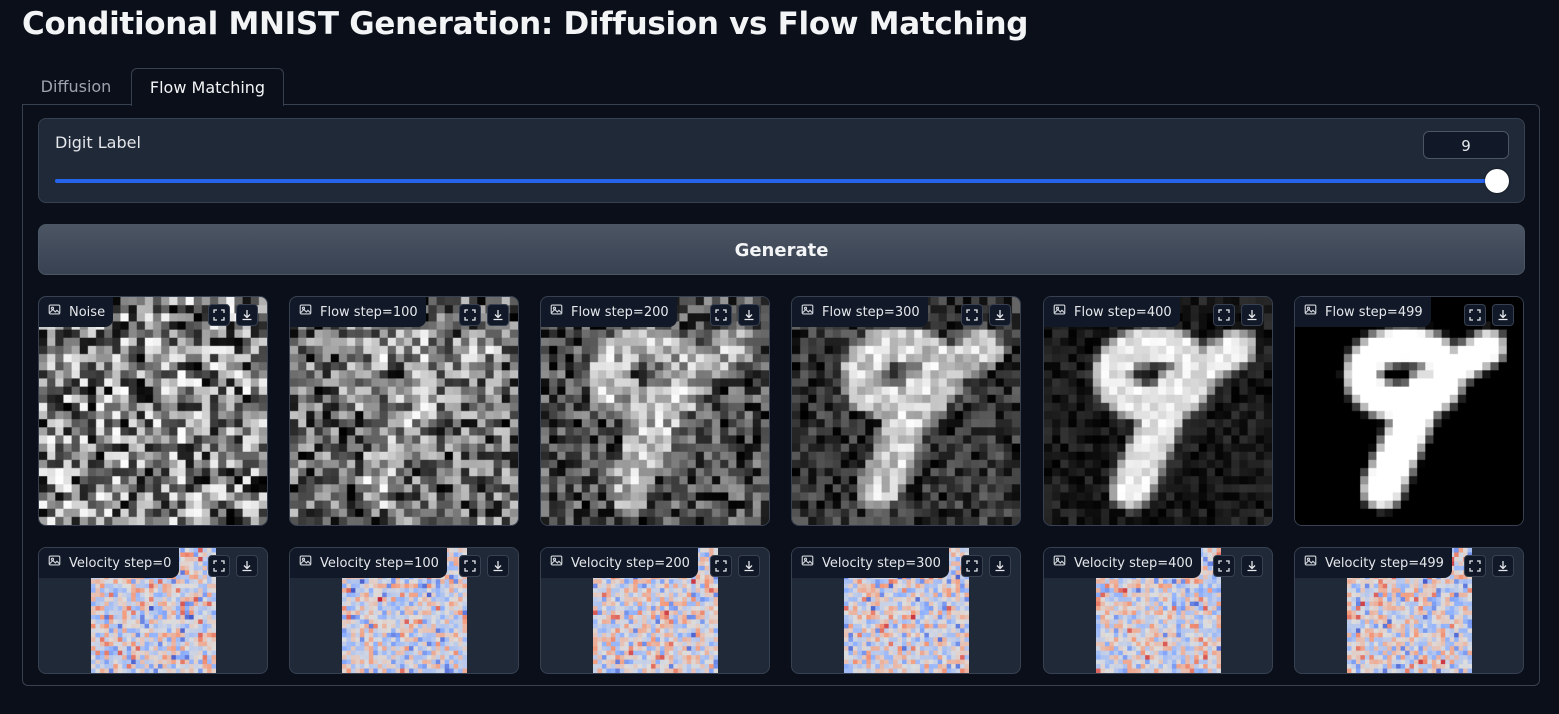 The width and height of the screenshot is (1559, 714). What do you see at coordinates (404, 411) in the screenshot?
I see `flow-image-card: Flow step=100` at bounding box center [404, 411].